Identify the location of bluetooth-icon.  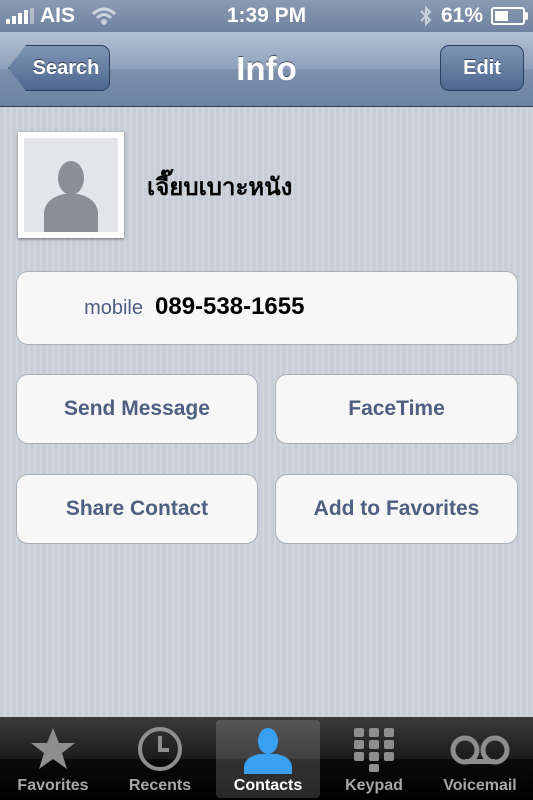
(426, 16).